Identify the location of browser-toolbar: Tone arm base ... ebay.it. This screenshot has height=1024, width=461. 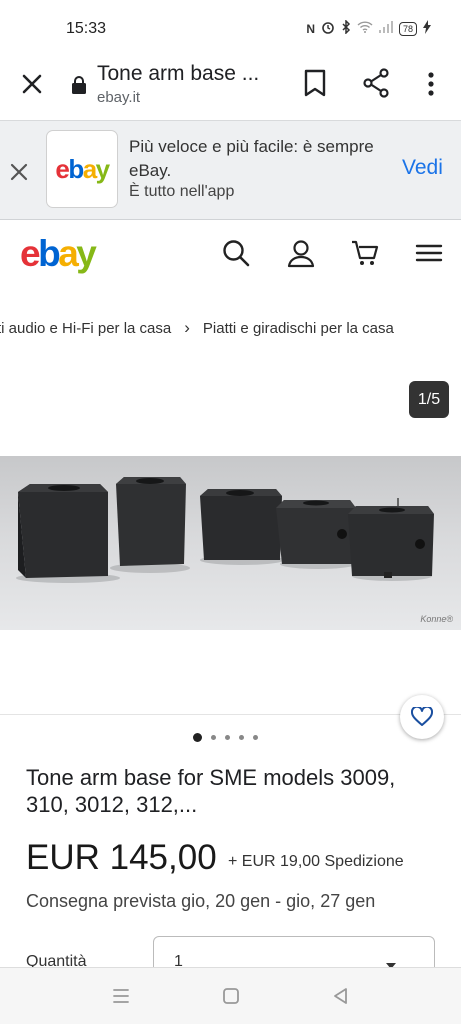
(230, 89).